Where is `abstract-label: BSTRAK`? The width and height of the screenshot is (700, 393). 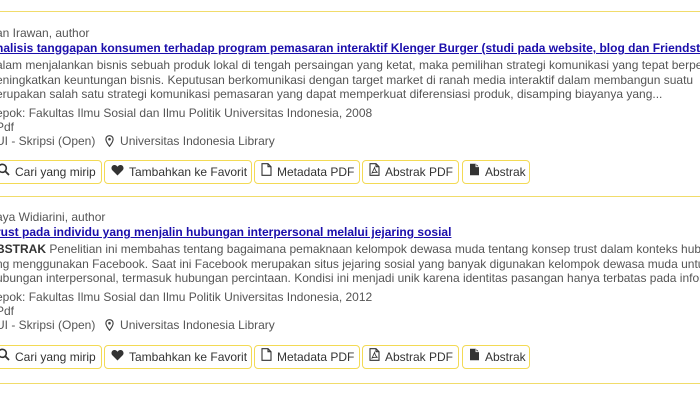
abstract-label: BSTRAK is located at coordinates (23, 249).